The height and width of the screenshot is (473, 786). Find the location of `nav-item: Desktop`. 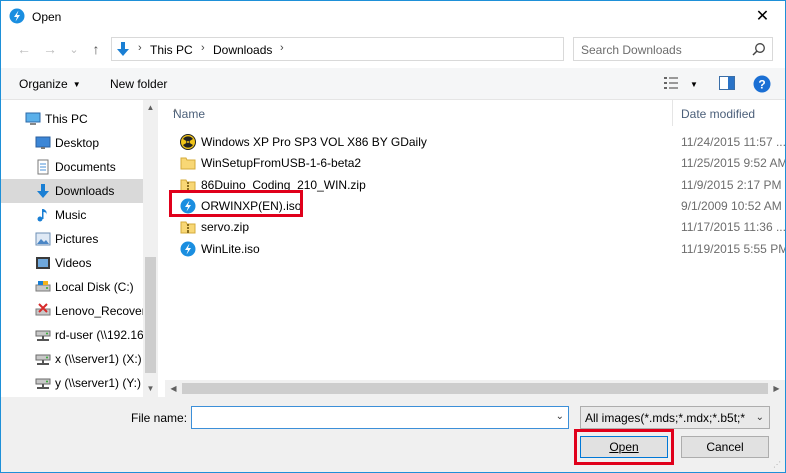

nav-item: Desktop is located at coordinates (72, 143).